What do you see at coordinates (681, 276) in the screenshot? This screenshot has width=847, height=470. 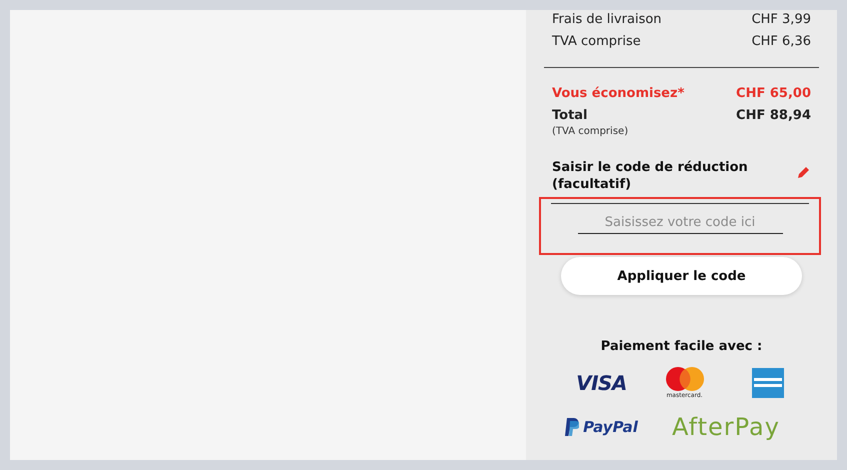 I see `apply-code-button: Appliquer le code` at bounding box center [681, 276].